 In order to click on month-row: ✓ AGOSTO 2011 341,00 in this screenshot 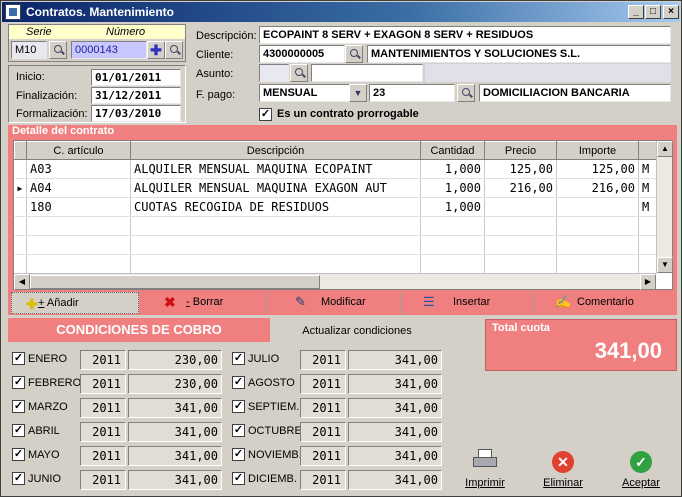, I will do `click(335, 384)`.